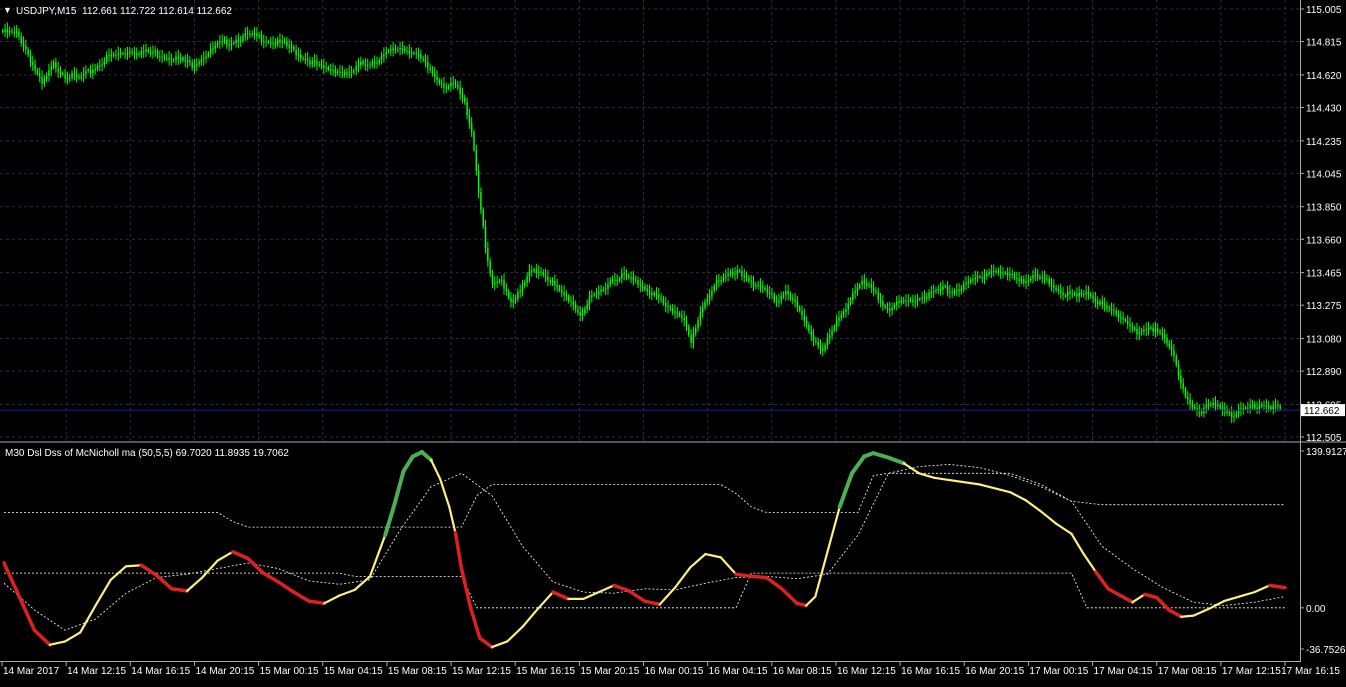 This screenshot has height=687, width=1346. Describe the element at coordinates (1326, 452) in the screenshot. I see `indicator-scale-label: 139.9127` at that location.